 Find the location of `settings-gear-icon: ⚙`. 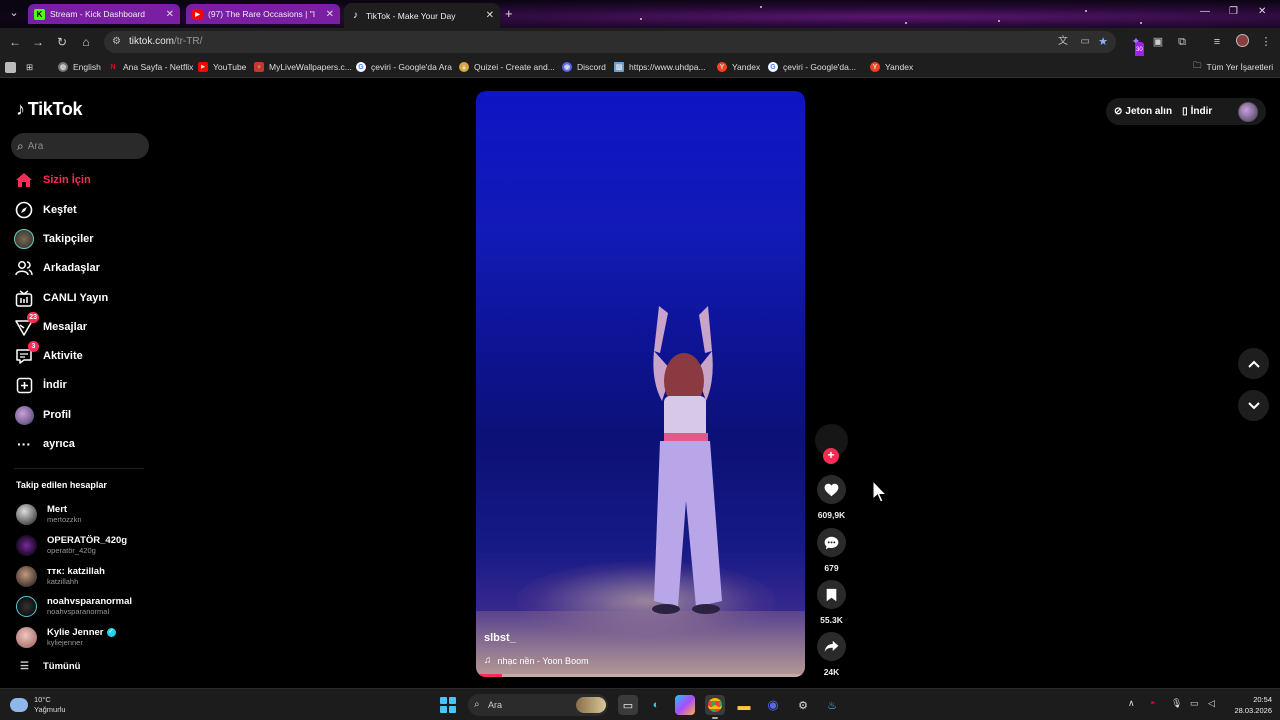

settings-gear-icon: ⚙ is located at coordinates (803, 705).